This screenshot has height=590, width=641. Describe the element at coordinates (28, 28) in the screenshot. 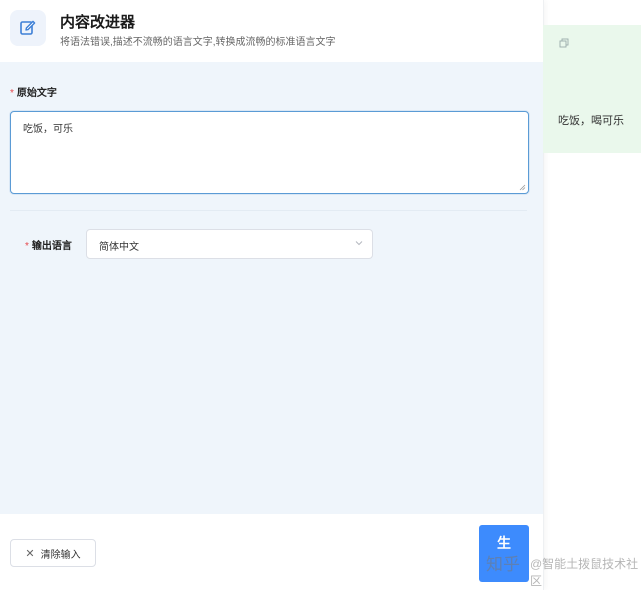

I see `edit-icon` at that location.